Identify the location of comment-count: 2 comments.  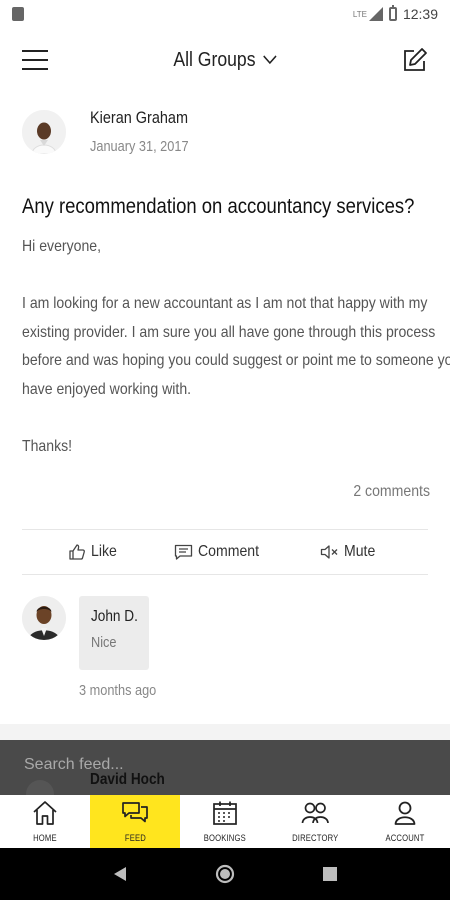
(250, 492).